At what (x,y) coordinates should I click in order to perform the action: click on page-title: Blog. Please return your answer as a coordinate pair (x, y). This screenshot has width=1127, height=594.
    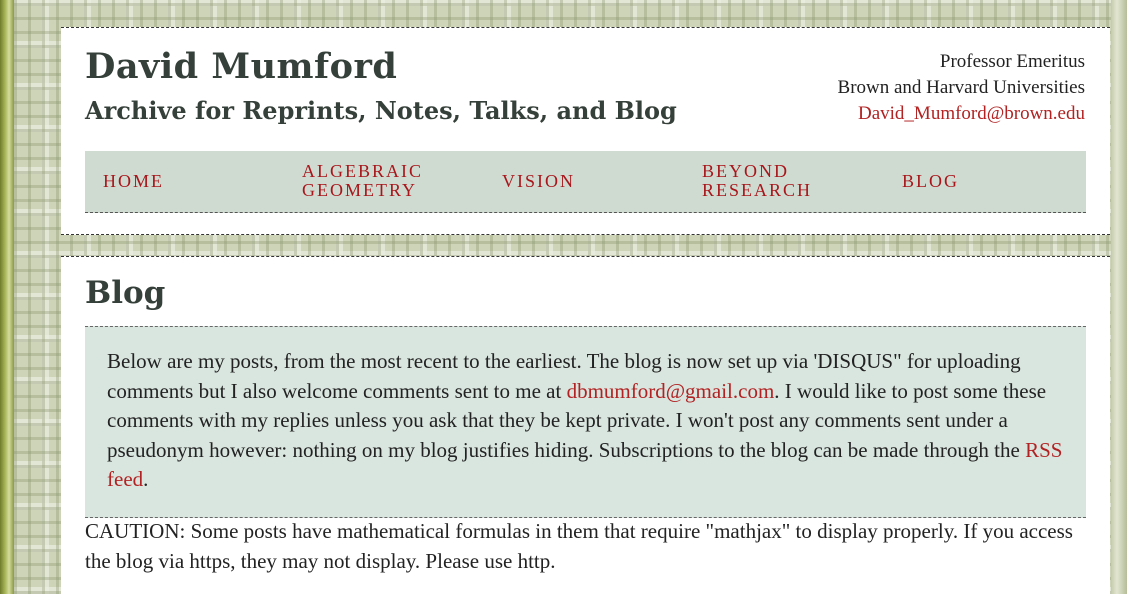
    Looking at the image, I should click on (125, 293).